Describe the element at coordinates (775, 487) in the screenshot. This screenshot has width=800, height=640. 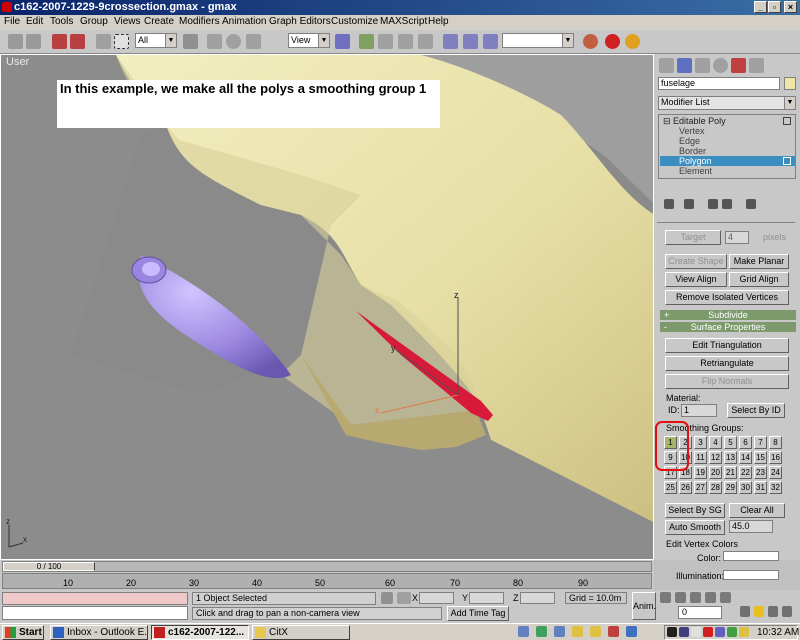
I see `sg-button: 32` at that location.